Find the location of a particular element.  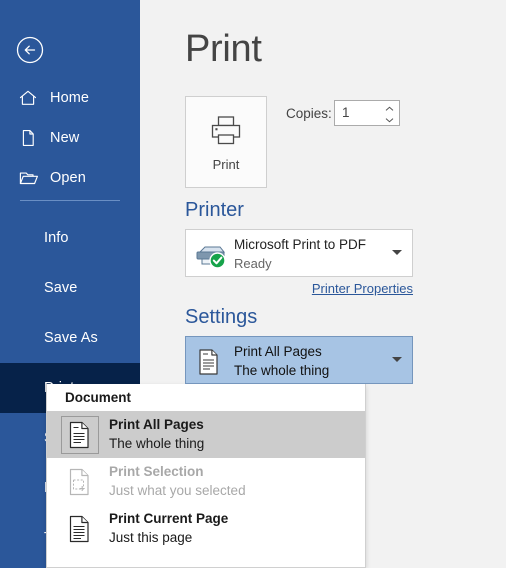

dropdown-item-text: Print Selection Just what you selected is located at coordinates (177, 481).